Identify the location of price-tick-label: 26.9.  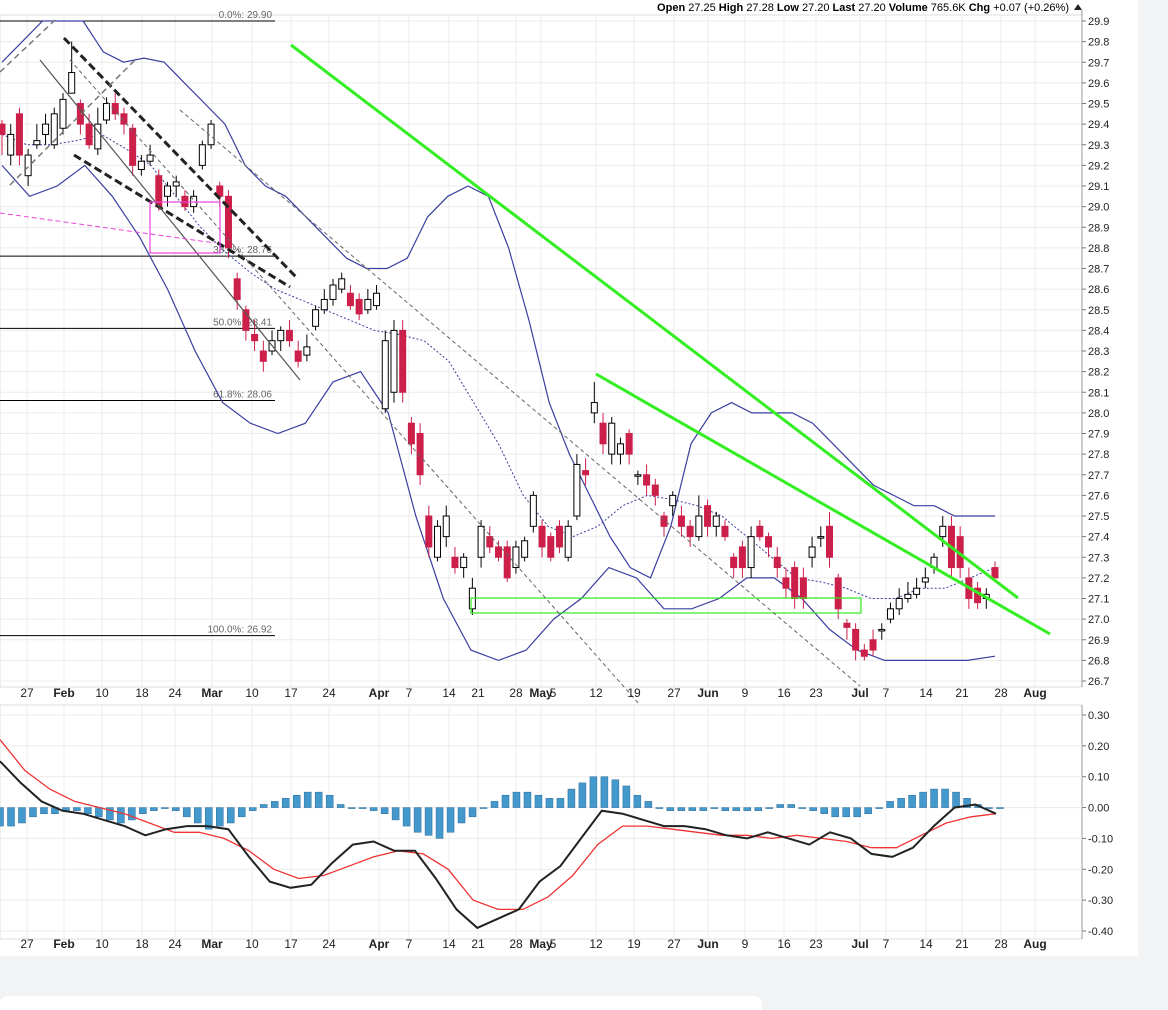
(1098, 641).